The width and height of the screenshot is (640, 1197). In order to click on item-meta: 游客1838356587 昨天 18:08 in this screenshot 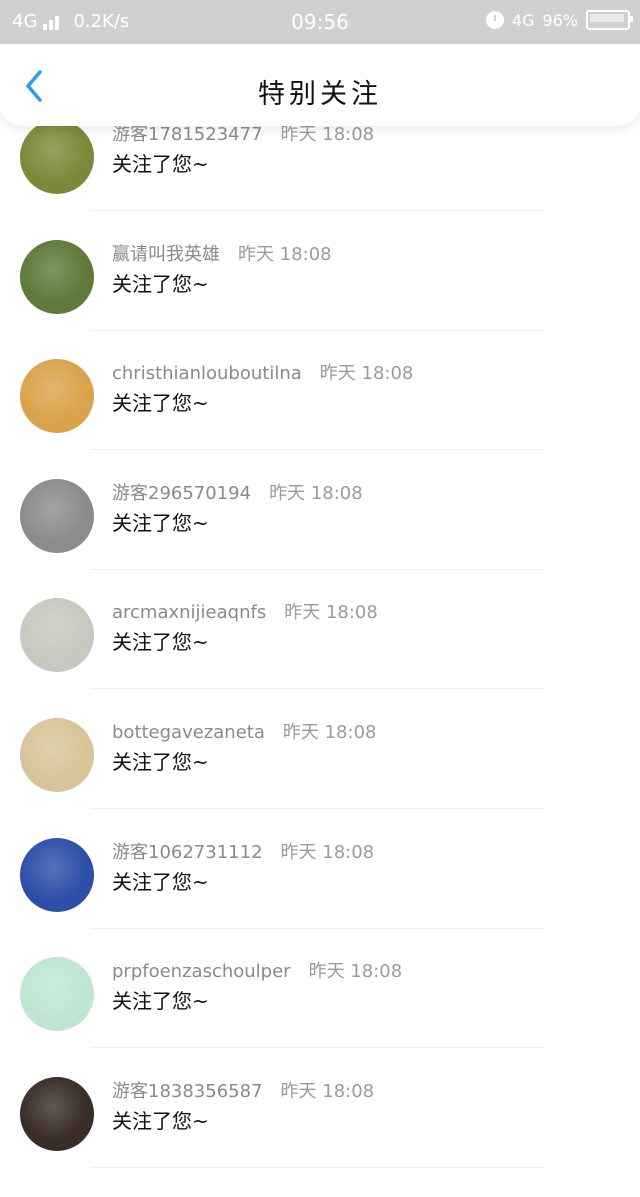, I will do `click(243, 1090)`.